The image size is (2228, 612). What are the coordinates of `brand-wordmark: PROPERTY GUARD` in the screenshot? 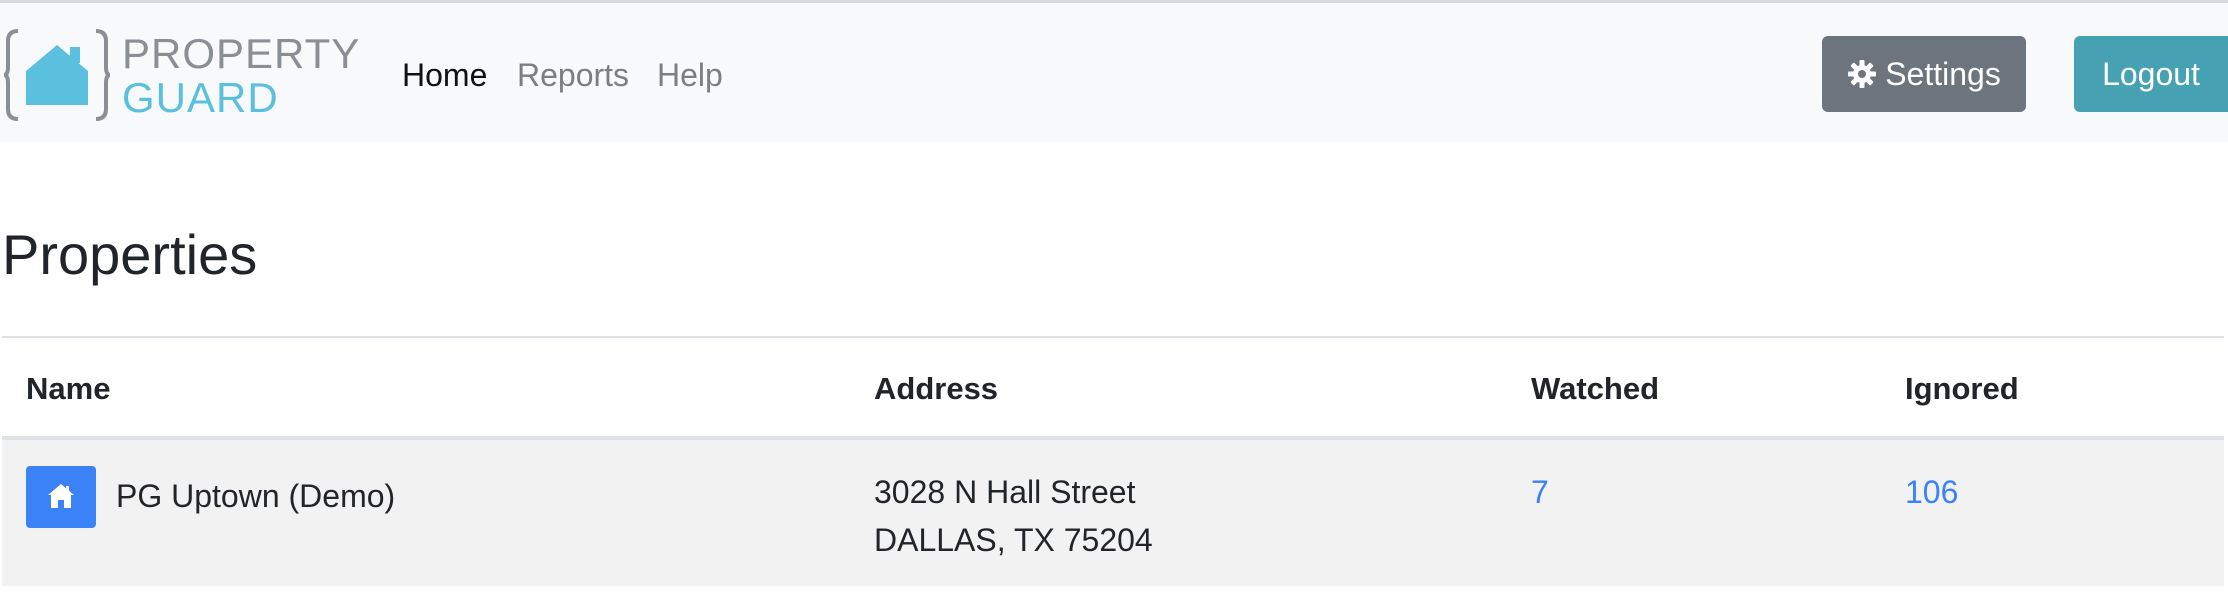 It's located at (241, 76).